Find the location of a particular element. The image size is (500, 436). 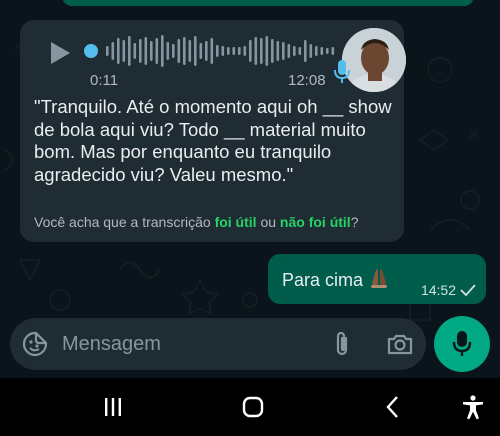

playback-progress-handle is located at coordinates (91, 51).